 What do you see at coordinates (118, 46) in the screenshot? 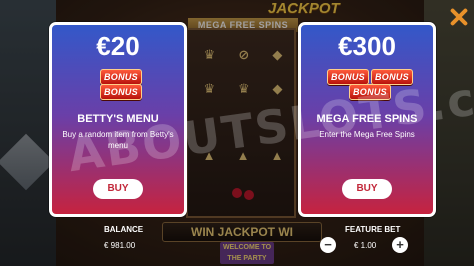
I see `feature-price: €20` at bounding box center [118, 46].